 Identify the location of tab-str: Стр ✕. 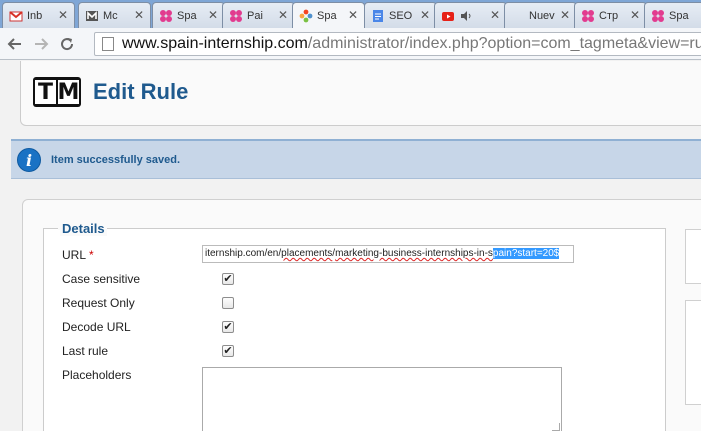
(610, 15).